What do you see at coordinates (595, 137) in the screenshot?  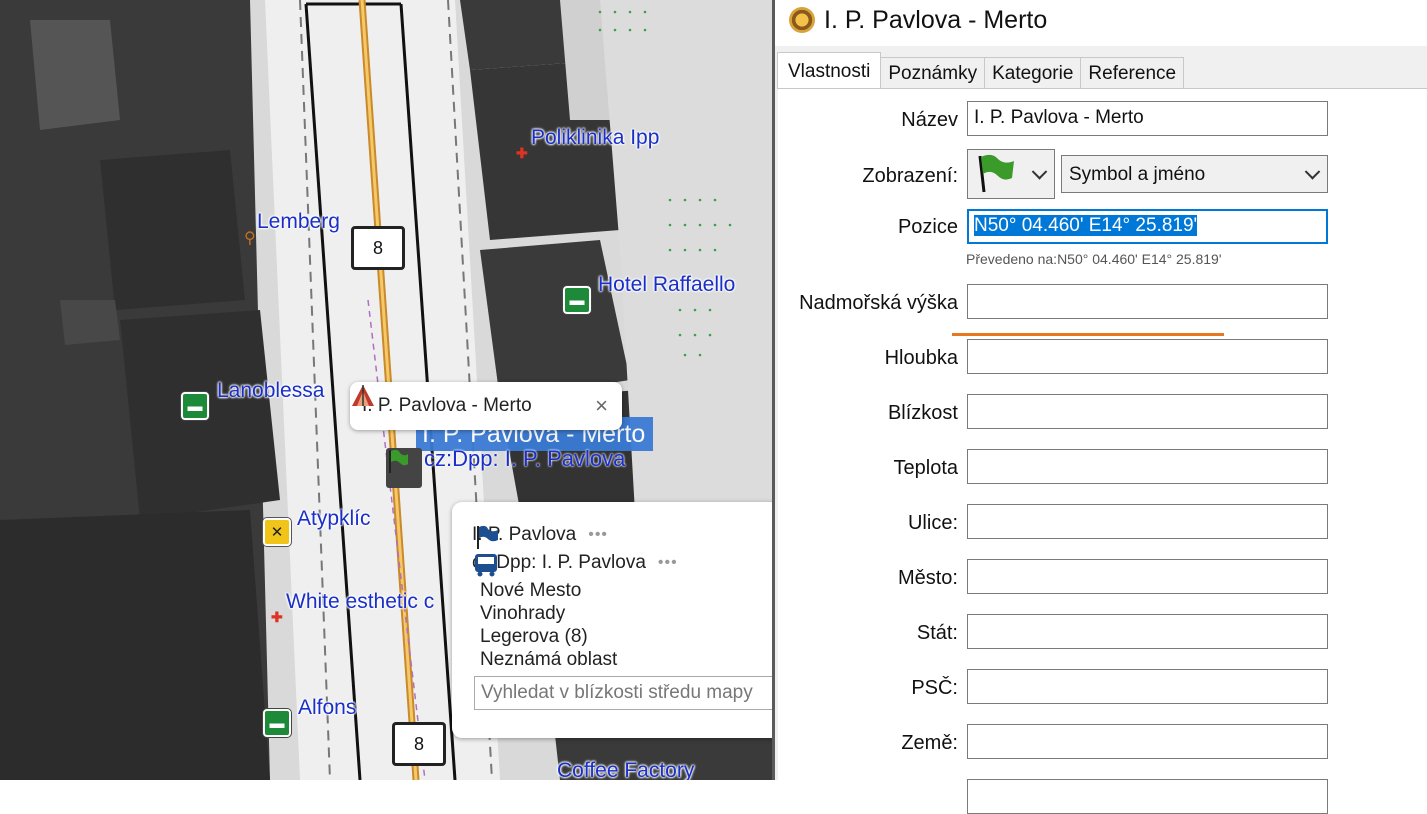 I see `poi-label: Poliklinika Ipp` at bounding box center [595, 137].